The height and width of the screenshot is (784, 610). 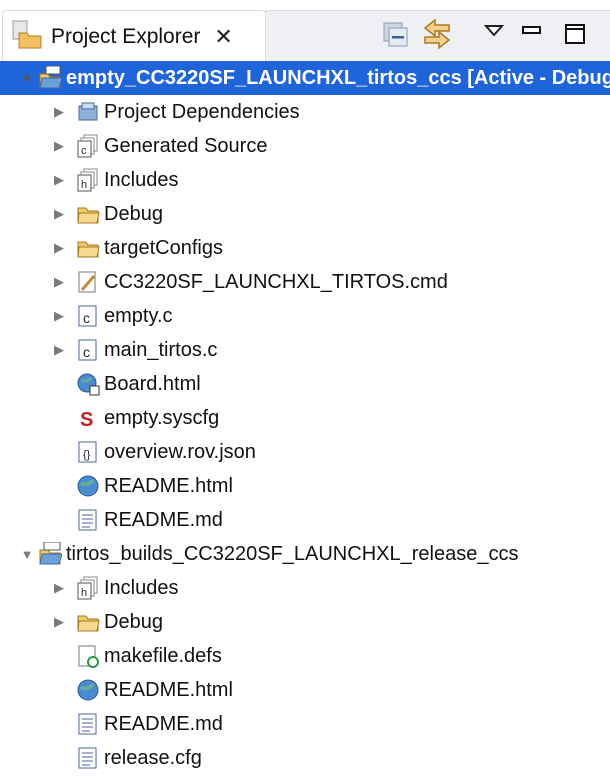 I want to click on tree-item-label: CC3220SF_LAUNCHXL_TIRTOS.cmd, so click(x=276, y=281).